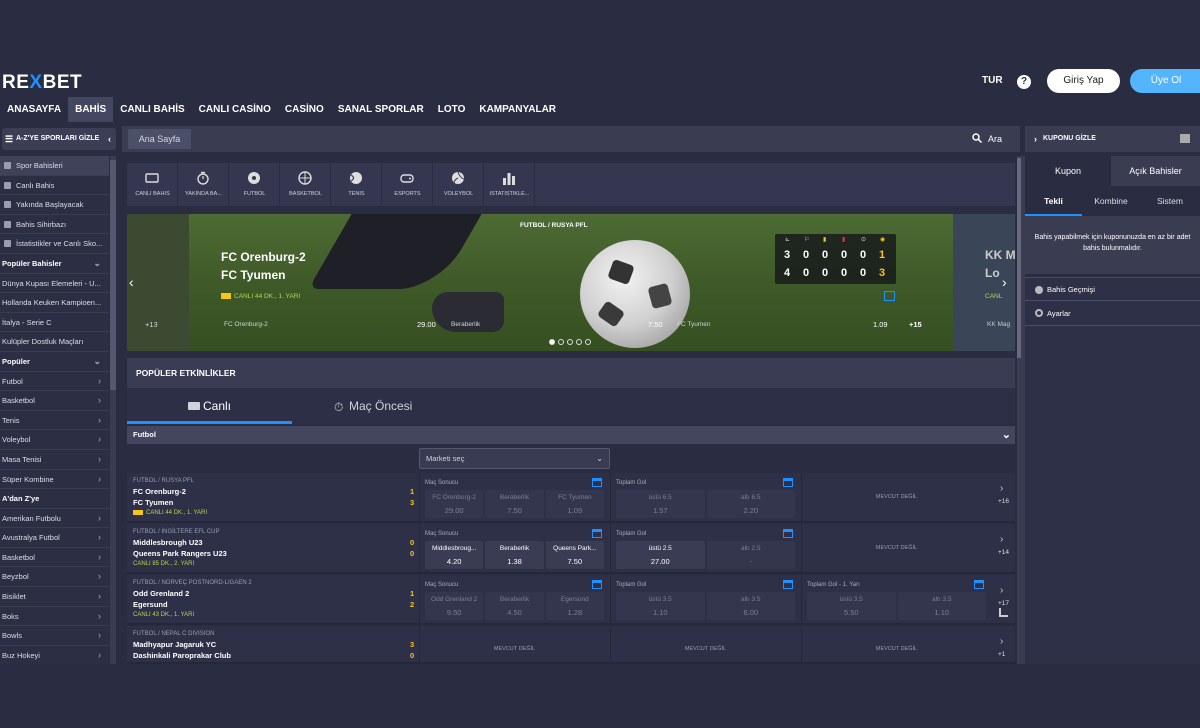  What do you see at coordinates (54, 617) in the screenshot?
I see `sidebar-item: Boks ›` at bounding box center [54, 617].